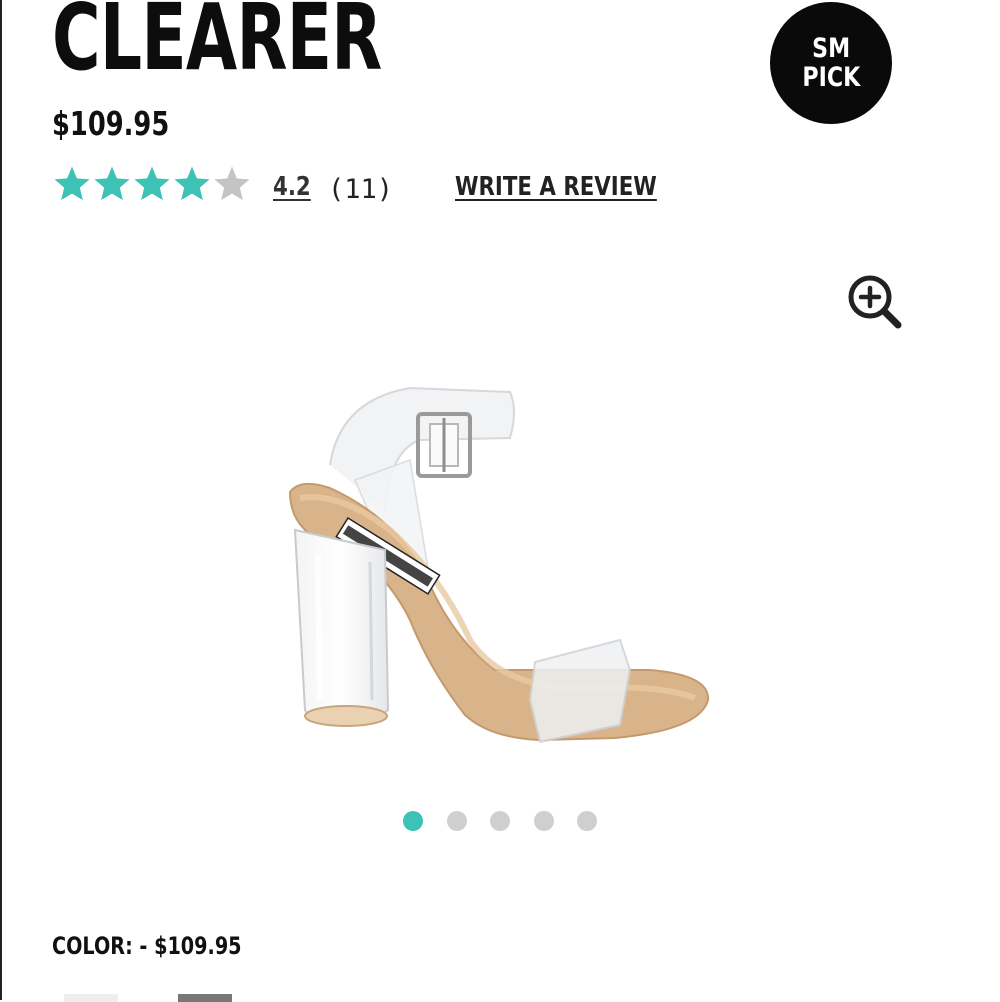 This screenshot has width=1000, height=1002. Describe the element at coordinates (361, 189) in the screenshot. I see `review-count: (11)` at that location.